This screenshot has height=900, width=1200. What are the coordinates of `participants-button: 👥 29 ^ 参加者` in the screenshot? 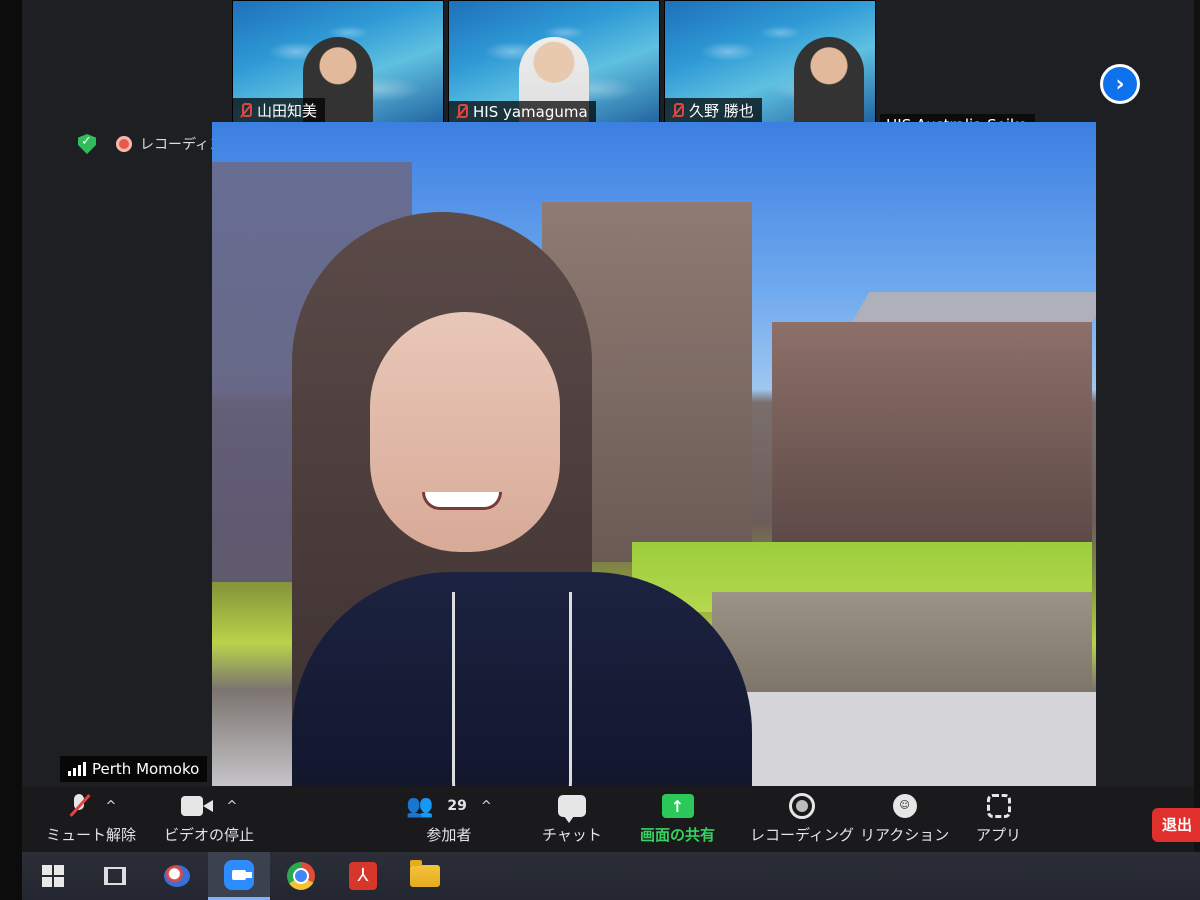 It's located at (449, 819).